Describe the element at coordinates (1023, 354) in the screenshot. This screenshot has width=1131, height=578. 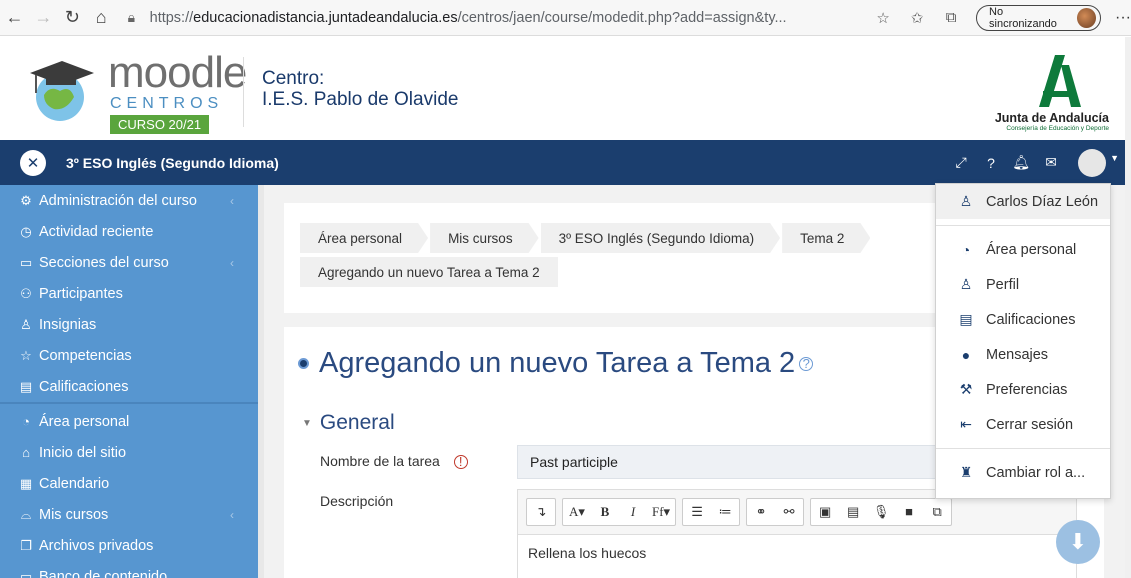
I see `menu-item-messages: ● Mensajes` at that location.